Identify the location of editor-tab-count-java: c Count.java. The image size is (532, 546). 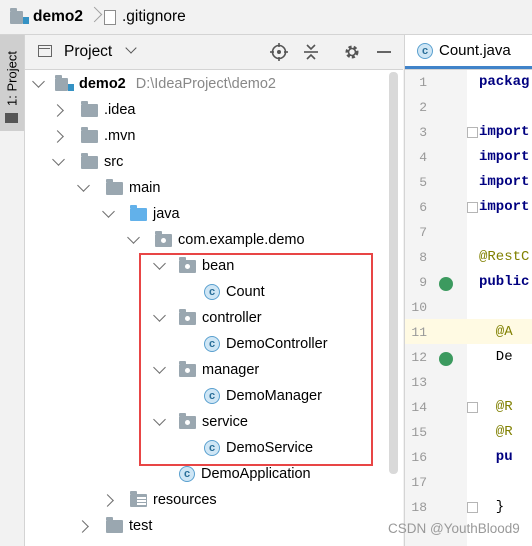
(468, 52).